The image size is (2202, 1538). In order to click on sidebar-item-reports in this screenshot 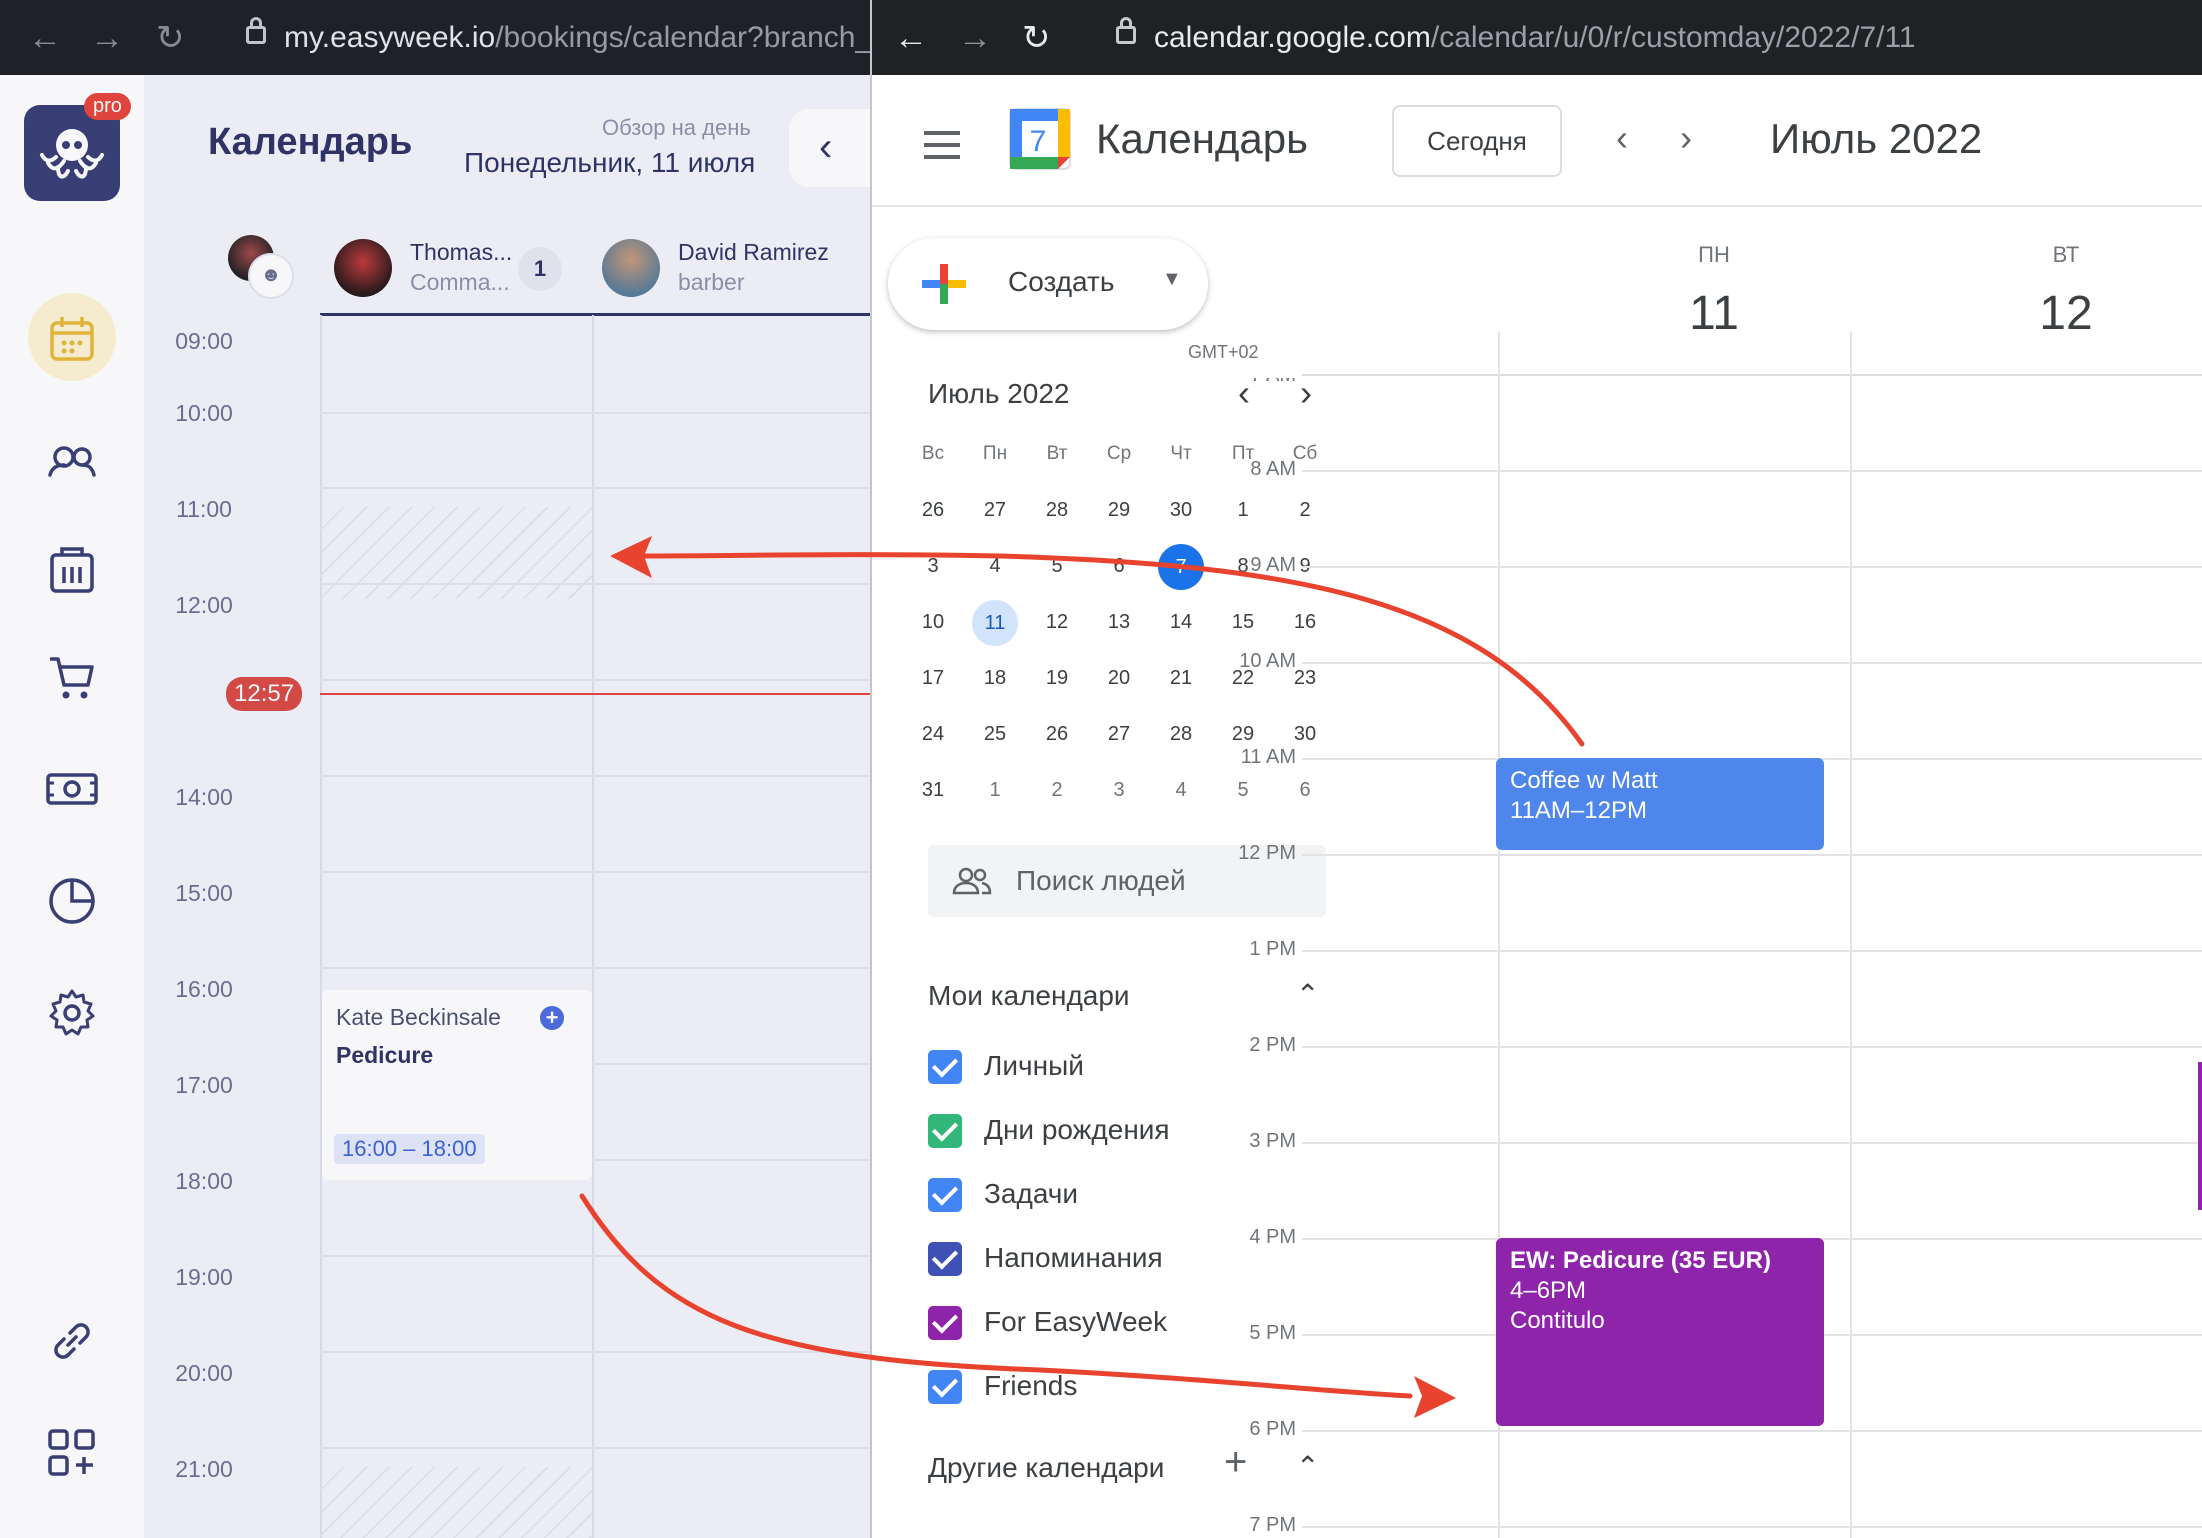, I will do `click(72, 901)`.